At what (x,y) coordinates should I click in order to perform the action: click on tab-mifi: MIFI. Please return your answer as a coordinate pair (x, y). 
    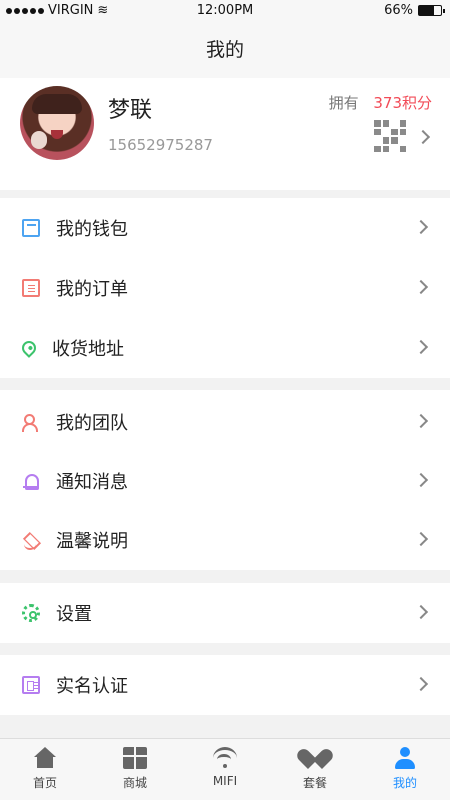
    Looking at the image, I should click on (225, 769).